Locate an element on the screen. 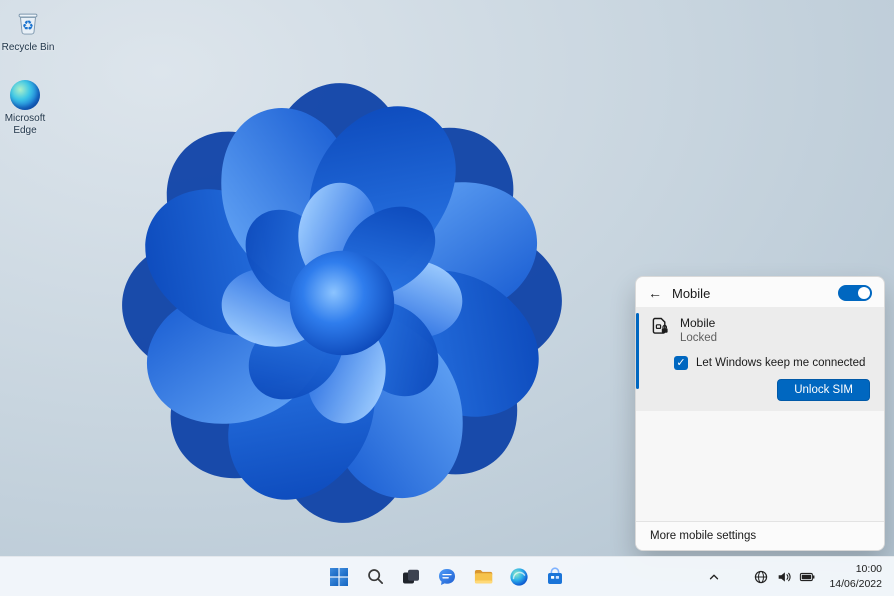 This screenshot has width=894, height=596. flyout-header: ← Mobile is located at coordinates (760, 292).